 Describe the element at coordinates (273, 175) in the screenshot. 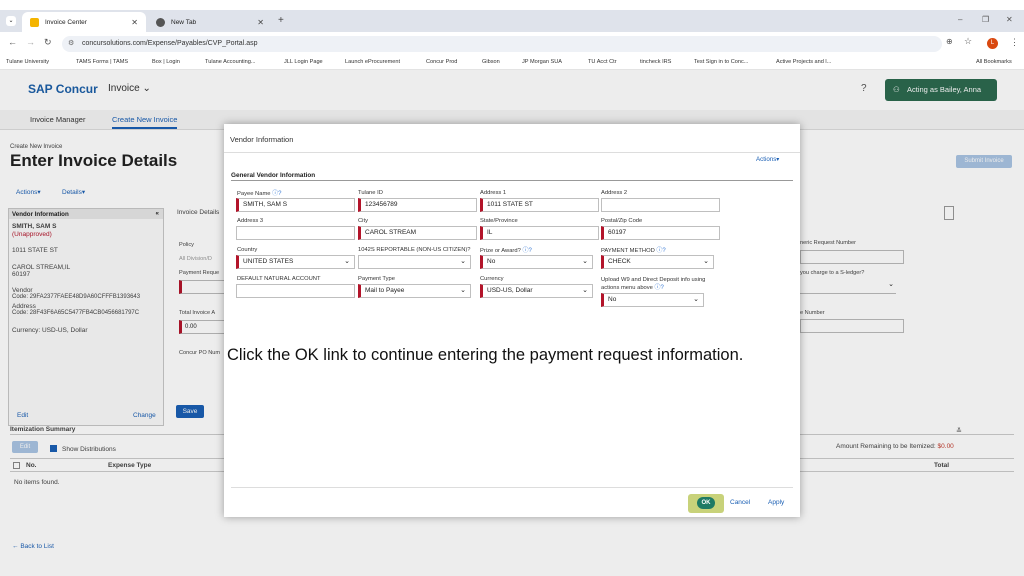

I see `section-title: General Vendor Information` at that location.